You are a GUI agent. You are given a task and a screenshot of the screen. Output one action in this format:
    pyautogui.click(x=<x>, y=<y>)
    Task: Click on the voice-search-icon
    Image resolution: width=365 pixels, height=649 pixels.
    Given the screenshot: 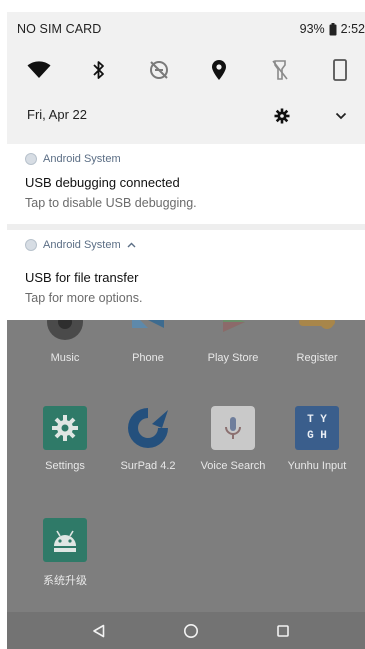 What is the action you would take?
    pyautogui.click(x=233, y=428)
    